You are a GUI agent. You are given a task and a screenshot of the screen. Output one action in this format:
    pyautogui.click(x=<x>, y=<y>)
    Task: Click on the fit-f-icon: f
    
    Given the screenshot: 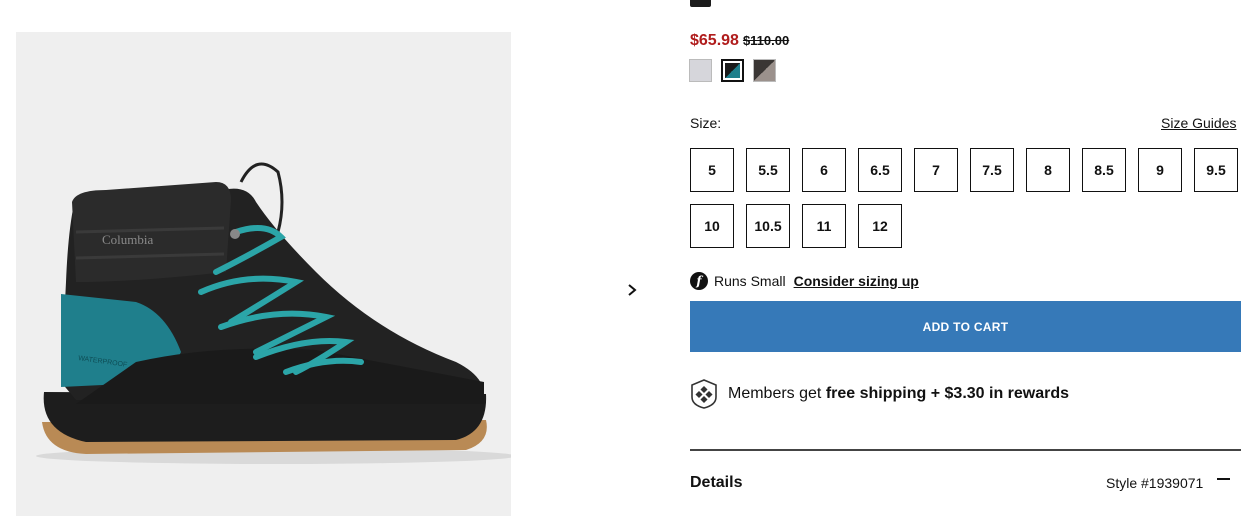 What is the action you would take?
    pyautogui.click(x=699, y=281)
    